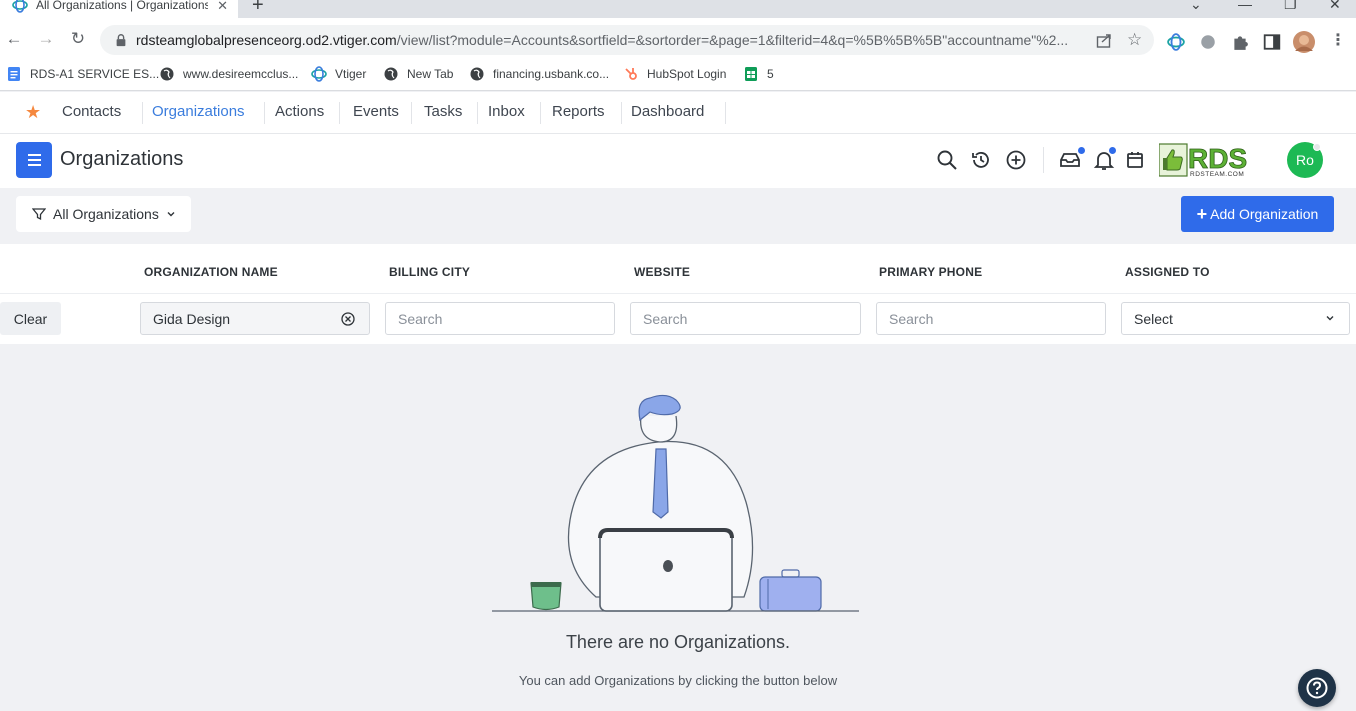 Image resolution: width=1356 pixels, height=711 pixels. Describe the element at coordinates (1264, 214) in the screenshot. I see `add-organization-label: Add Organization` at that location.